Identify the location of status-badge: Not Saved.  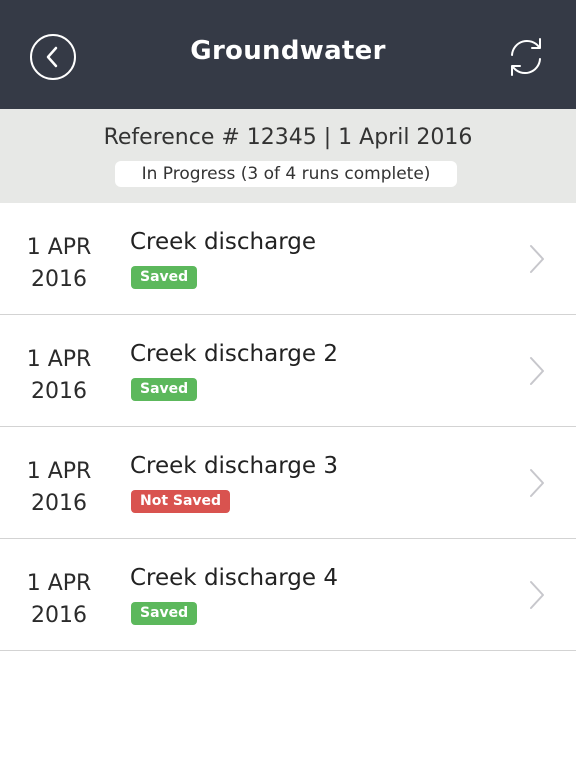
(181, 501).